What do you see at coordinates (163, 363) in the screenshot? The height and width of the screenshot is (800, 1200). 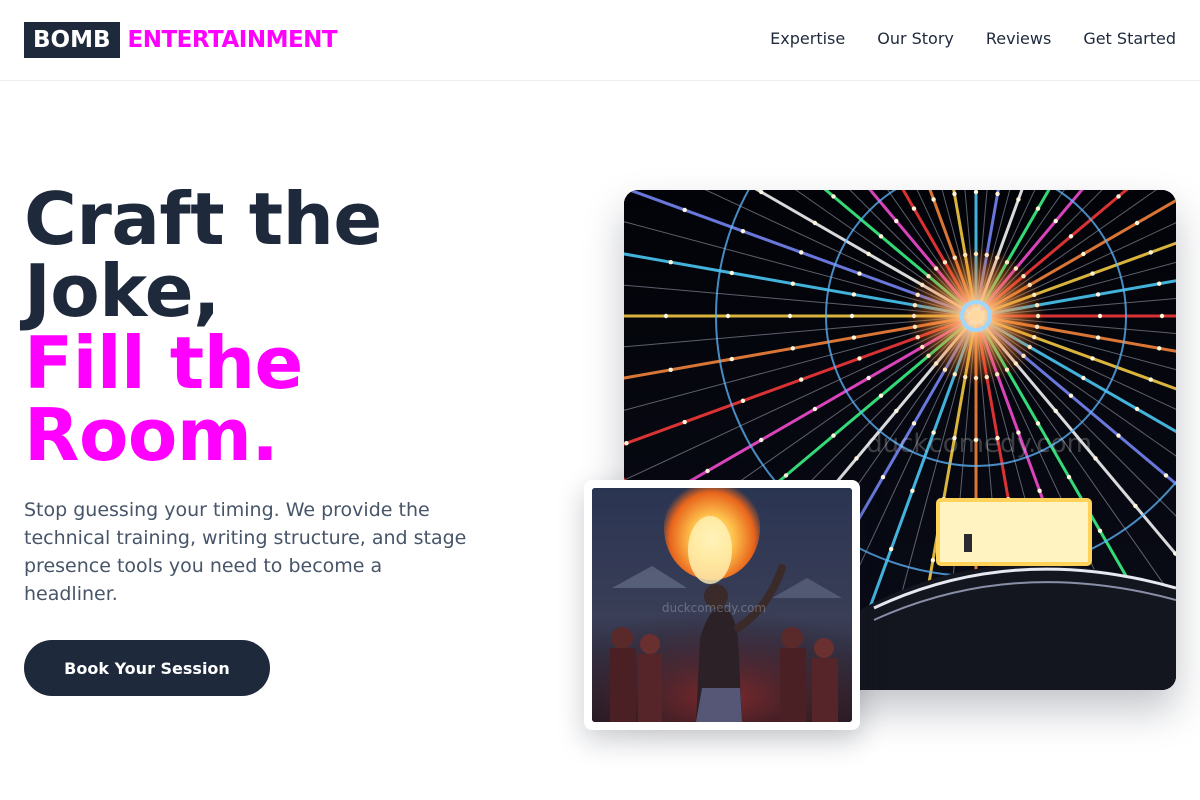 I see `headline-line-3: Fill the` at bounding box center [163, 363].